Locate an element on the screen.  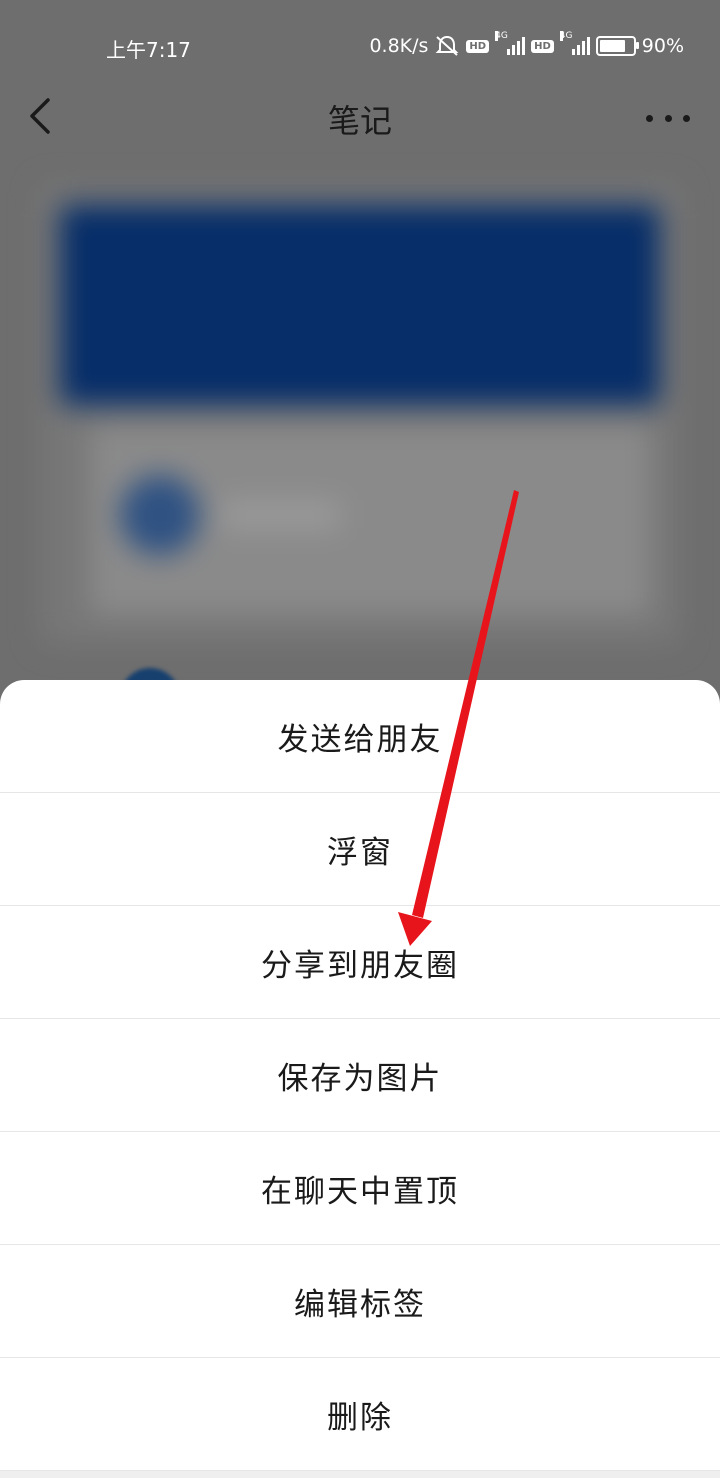
page-title: 笔记 is located at coordinates (359, 121).